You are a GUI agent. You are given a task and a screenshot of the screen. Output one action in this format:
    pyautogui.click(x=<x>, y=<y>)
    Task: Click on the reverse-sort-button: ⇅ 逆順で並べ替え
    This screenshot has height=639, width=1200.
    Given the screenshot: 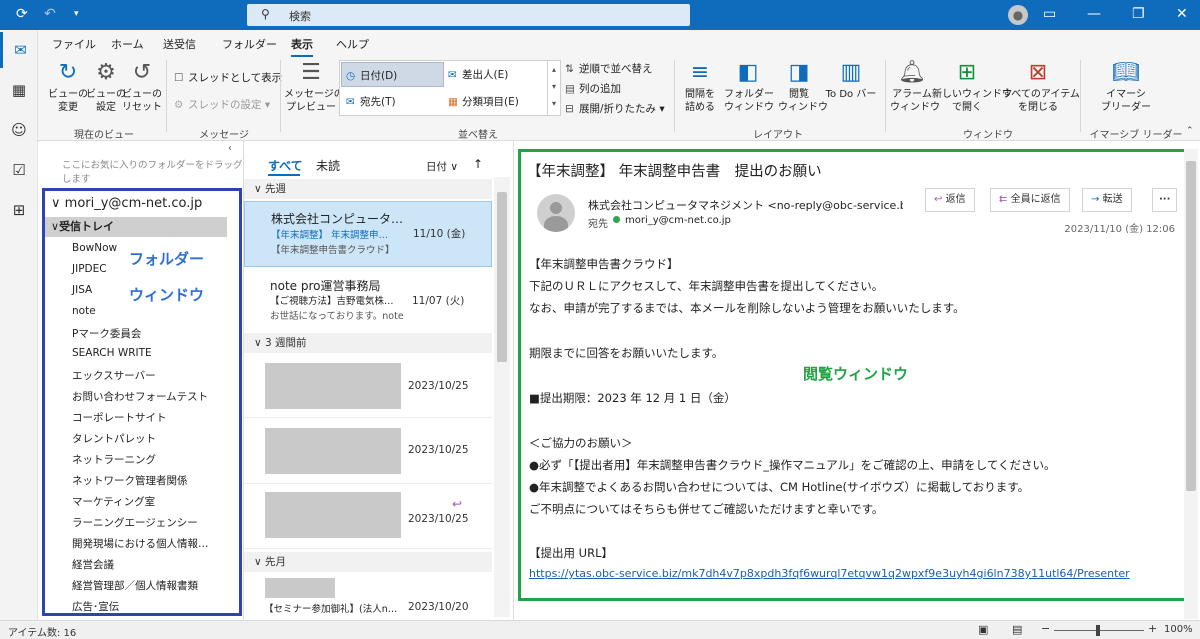 What is the action you would take?
    pyautogui.click(x=609, y=68)
    